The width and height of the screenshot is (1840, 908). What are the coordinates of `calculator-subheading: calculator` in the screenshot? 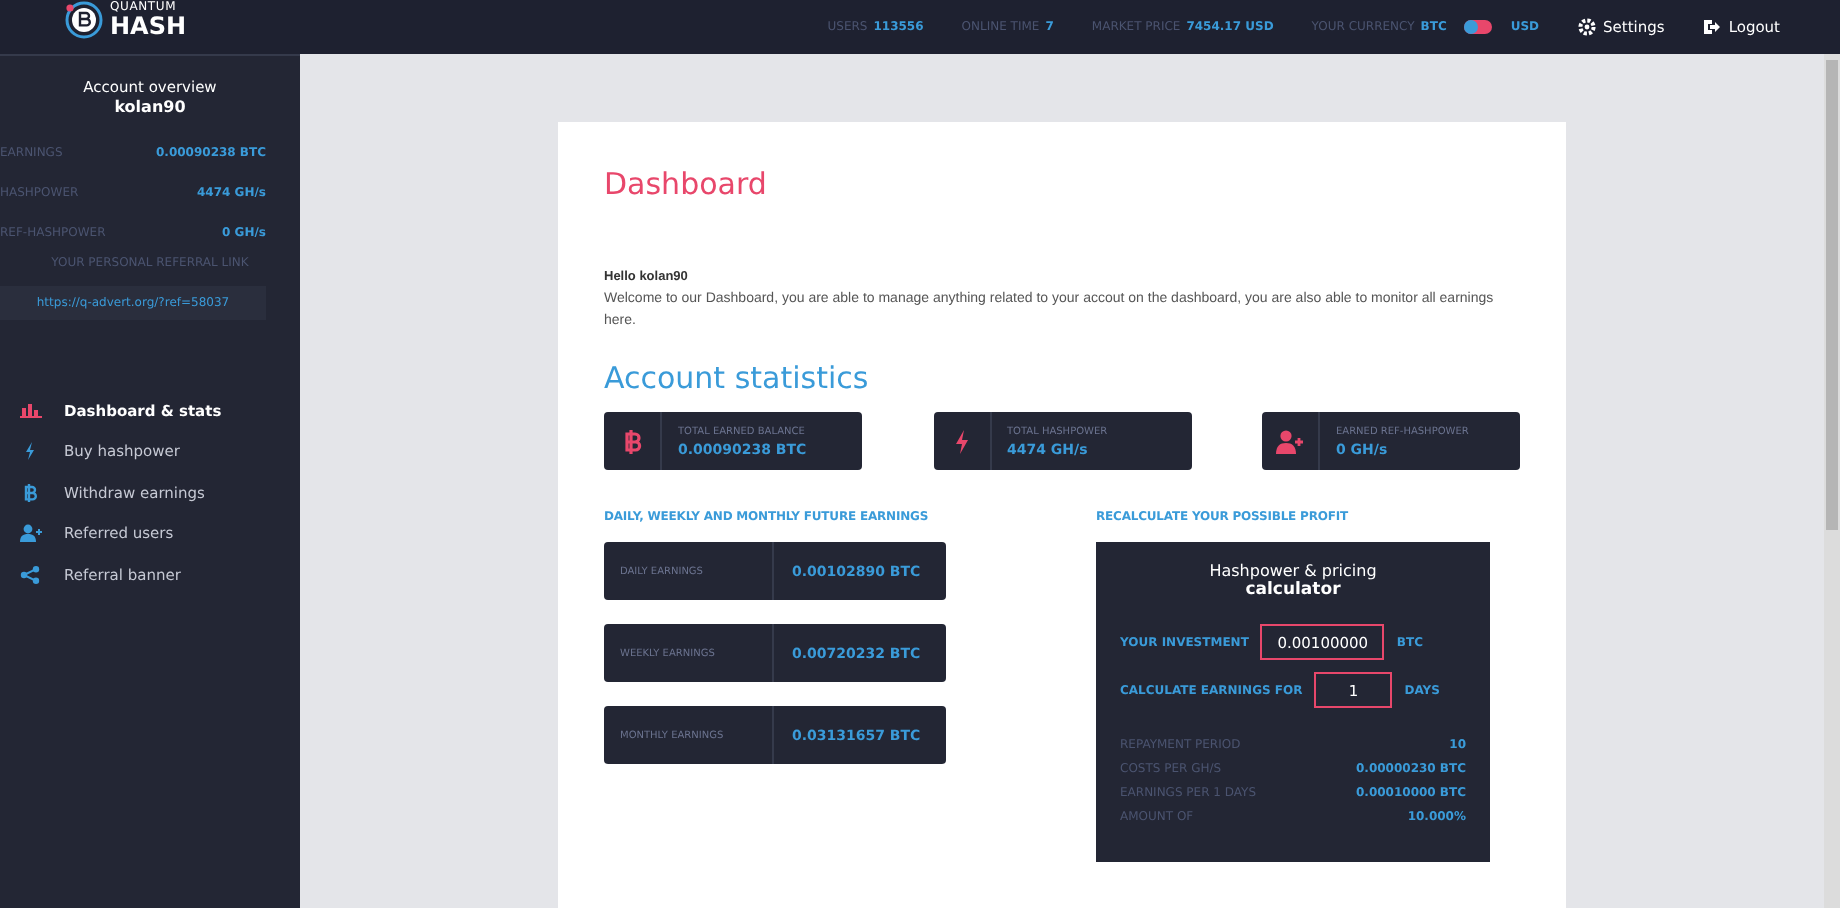 It's located at (1293, 590).